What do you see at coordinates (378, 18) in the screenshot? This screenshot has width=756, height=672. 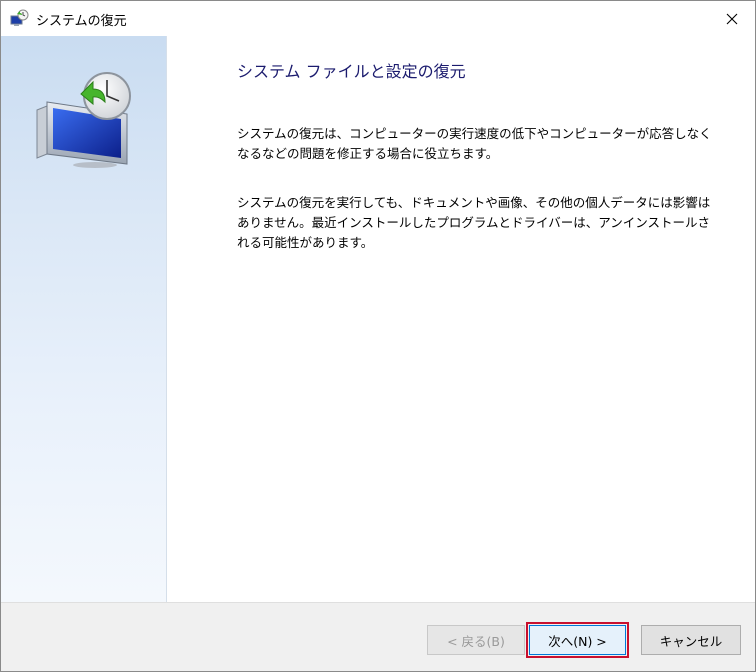 I see `title-bar: システムの復元` at bounding box center [378, 18].